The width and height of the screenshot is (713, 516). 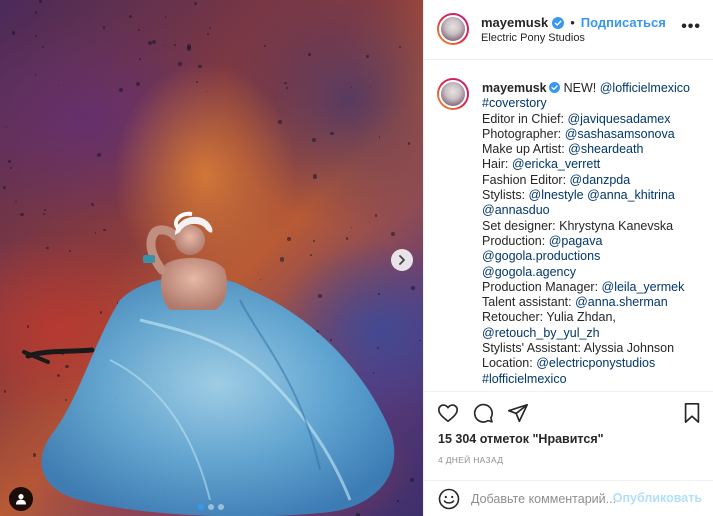 I want to click on caption-avatar, so click(x=453, y=94).